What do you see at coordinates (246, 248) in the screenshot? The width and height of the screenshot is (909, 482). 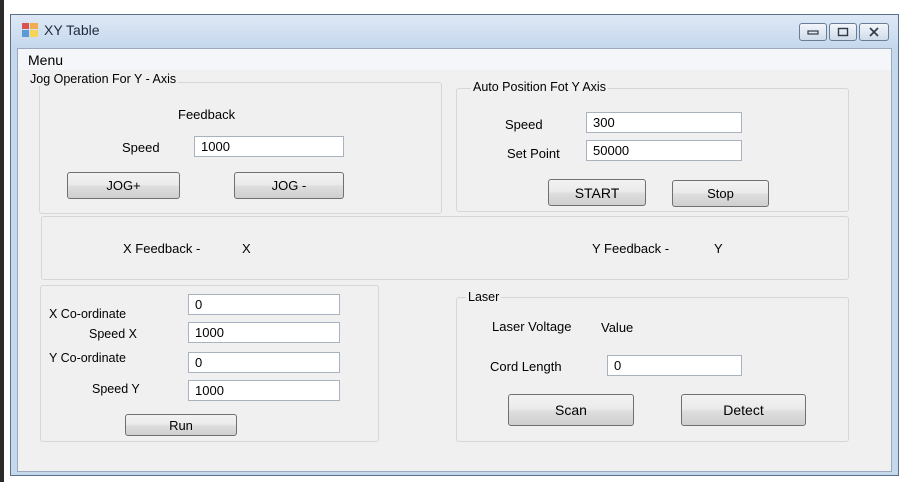 I see `x-feedback-value: X` at bounding box center [246, 248].